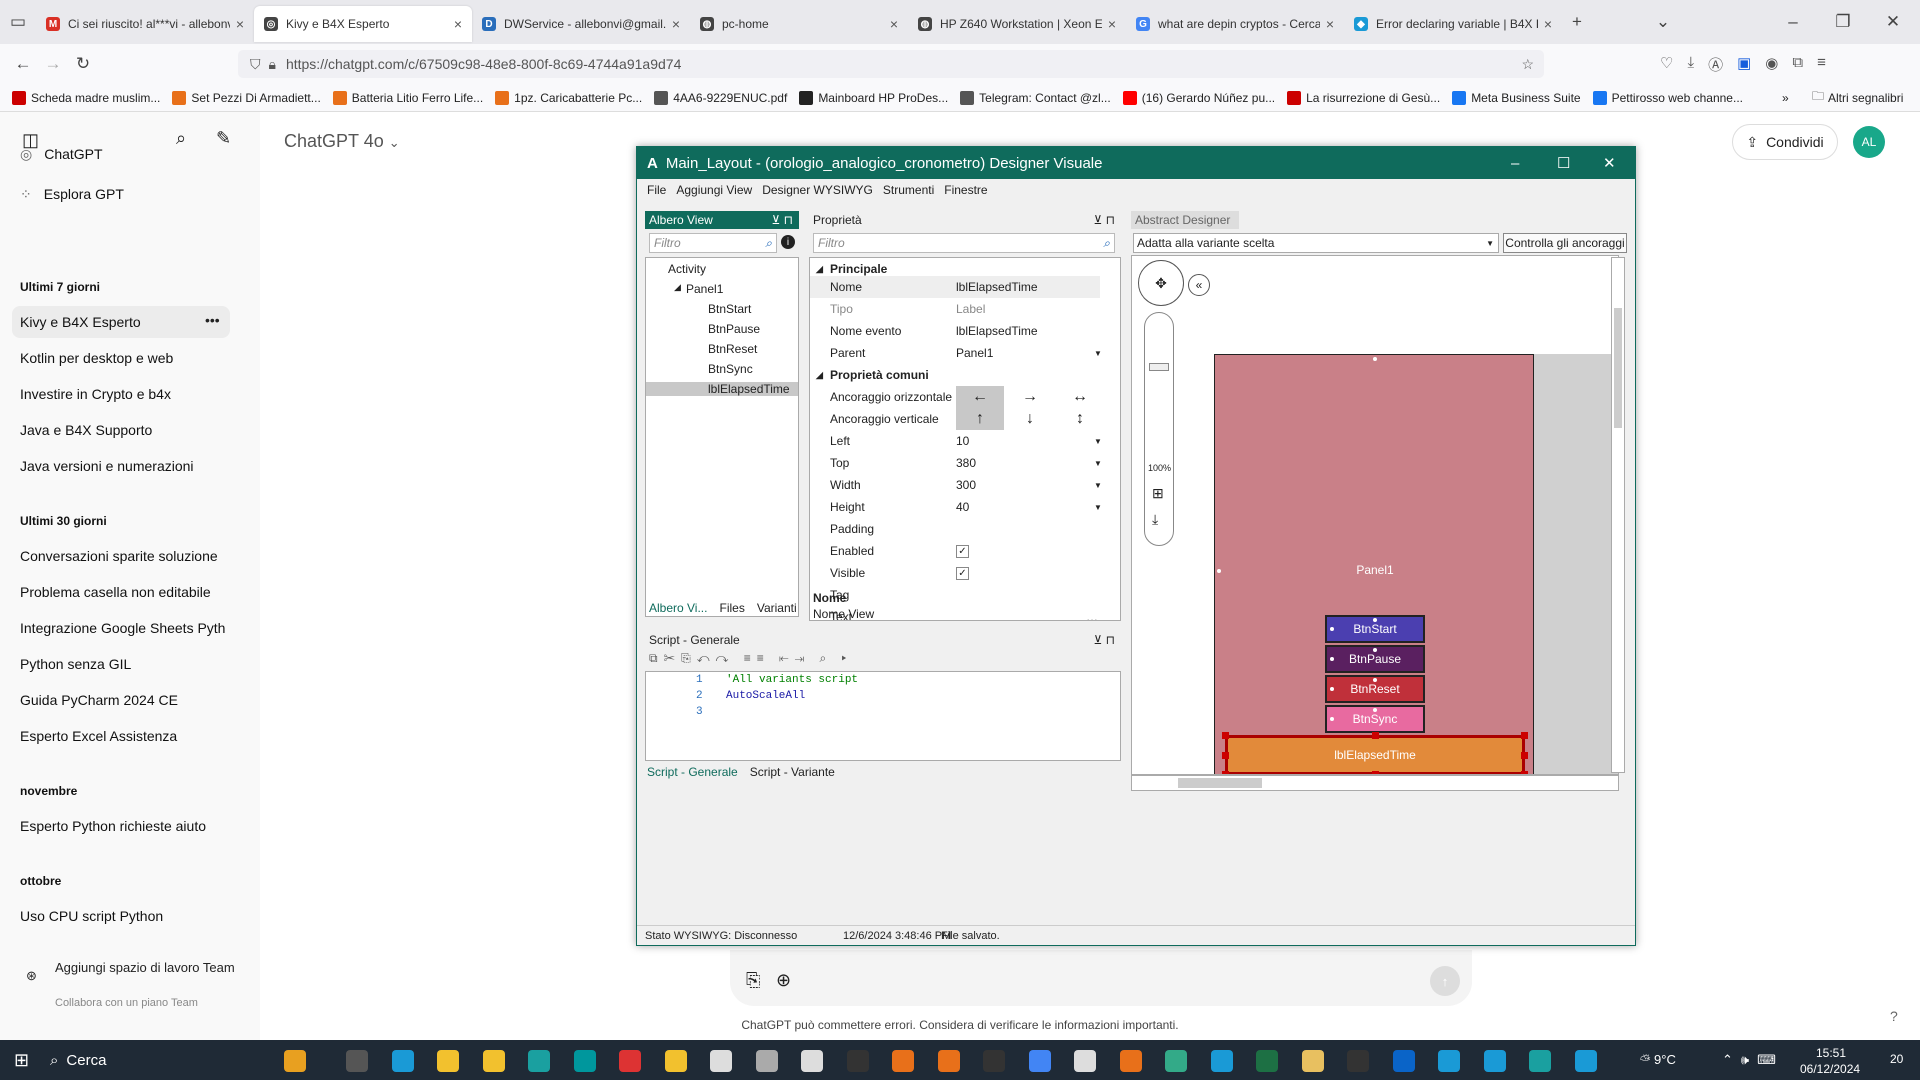  Describe the element at coordinates (342, 141) in the screenshot. I see `model-selector: ChatGPT 4o ⌄` at that location.